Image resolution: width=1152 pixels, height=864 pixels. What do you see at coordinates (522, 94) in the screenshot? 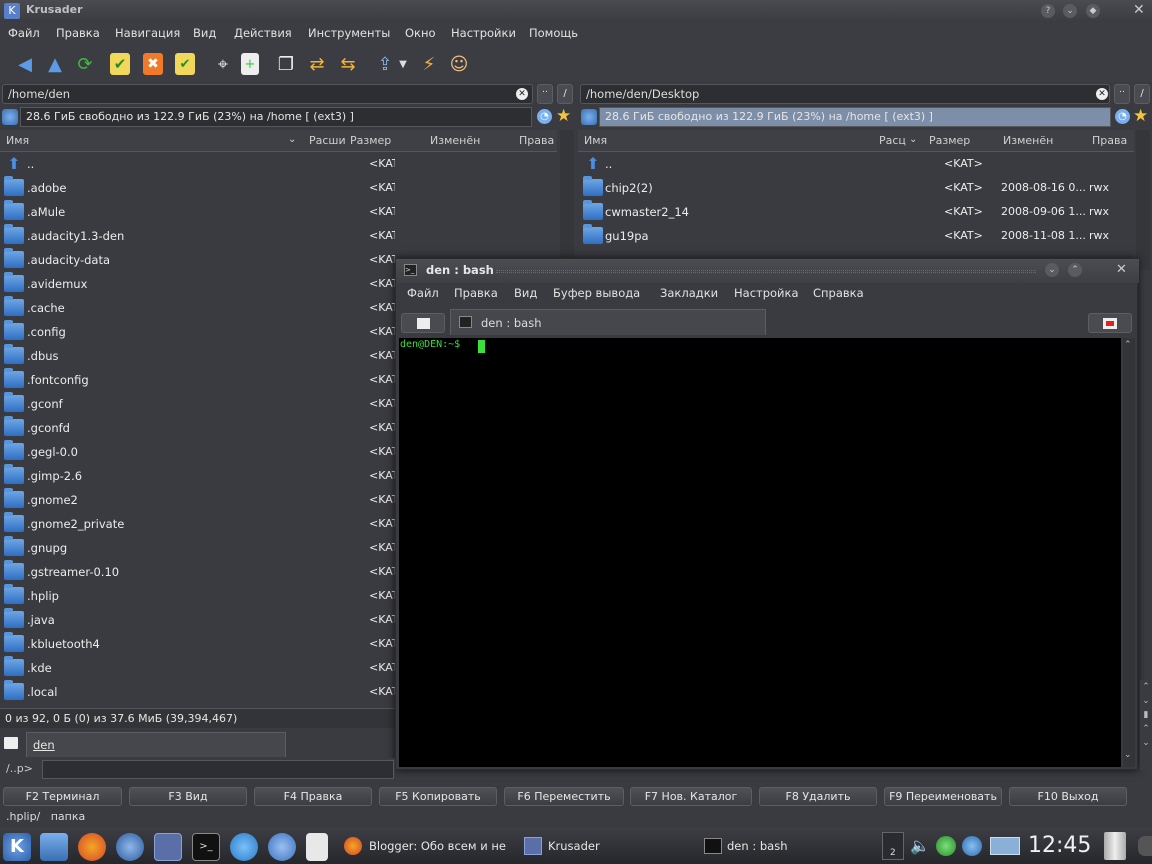
I see `clear-path-icon: ✕` at bounding box center [522, 94].